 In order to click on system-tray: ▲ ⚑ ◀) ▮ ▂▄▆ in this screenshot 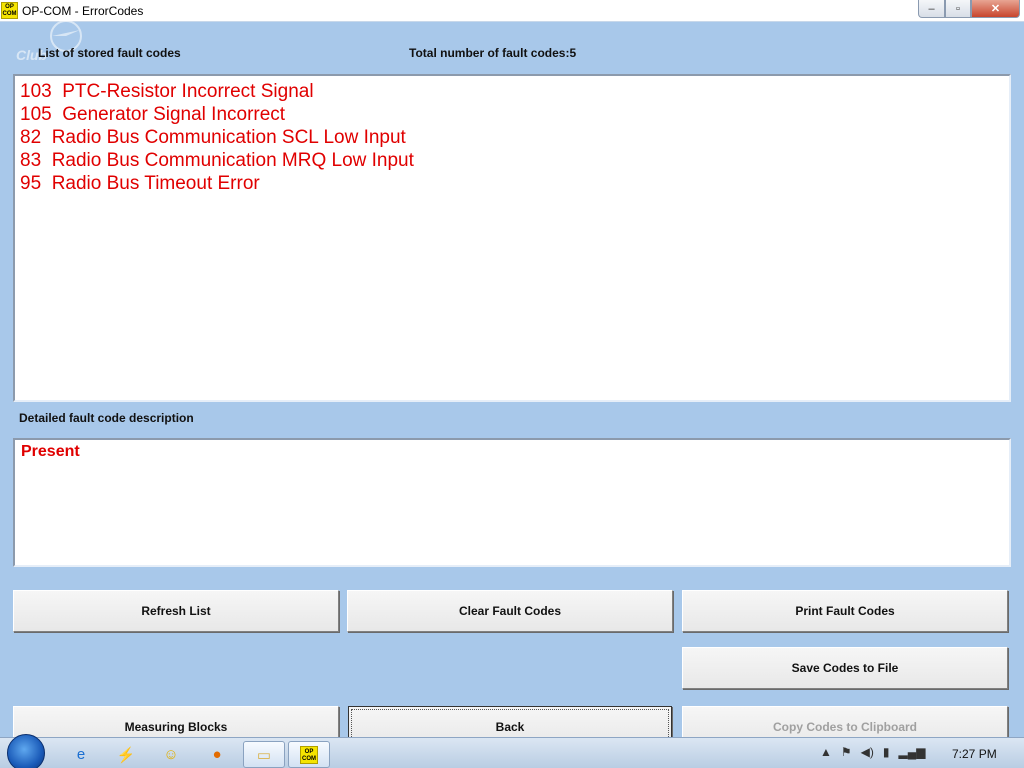, I will do `click(872, 752)`.